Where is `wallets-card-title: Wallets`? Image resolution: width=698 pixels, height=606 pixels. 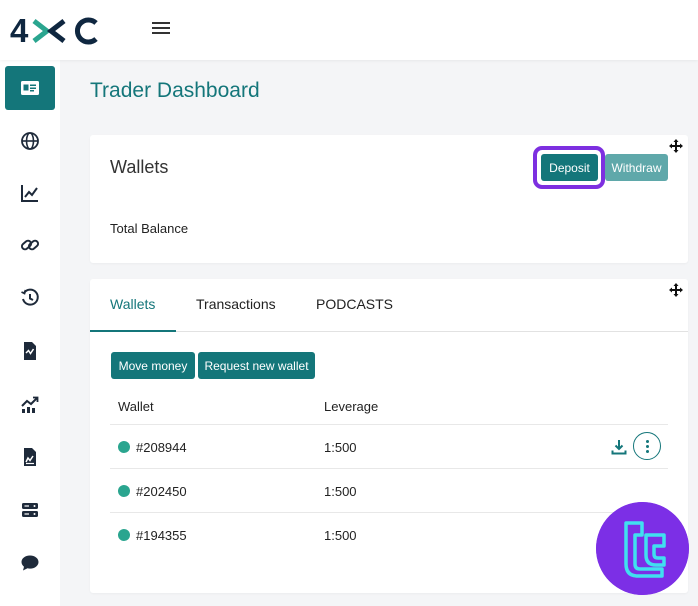 wallets-card-title: Wallets is located at coordinates (139, 167).